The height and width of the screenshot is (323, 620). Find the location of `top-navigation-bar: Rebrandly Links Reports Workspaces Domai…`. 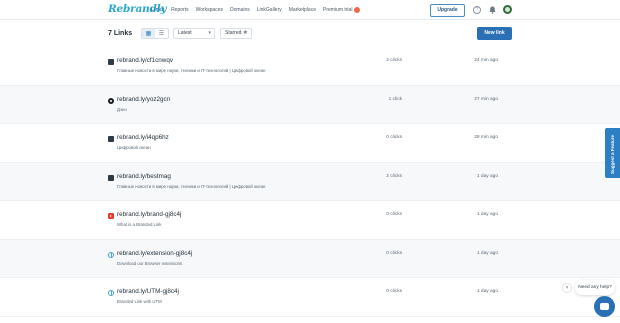

top-navigation-bar: Rebrandly Links Reports Workspaces Domai… is located at coordinates (310, 10).